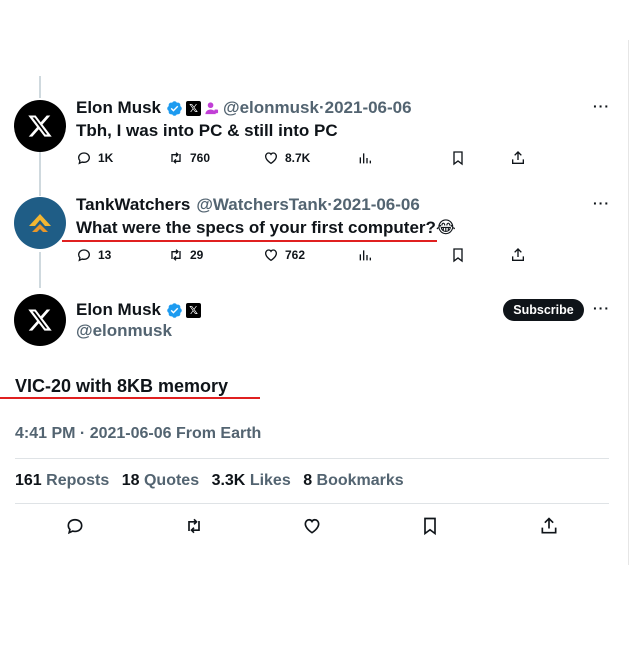 This screenshot has height=648, width=640. I want to click on repost-count: 760, so click(200, 158).